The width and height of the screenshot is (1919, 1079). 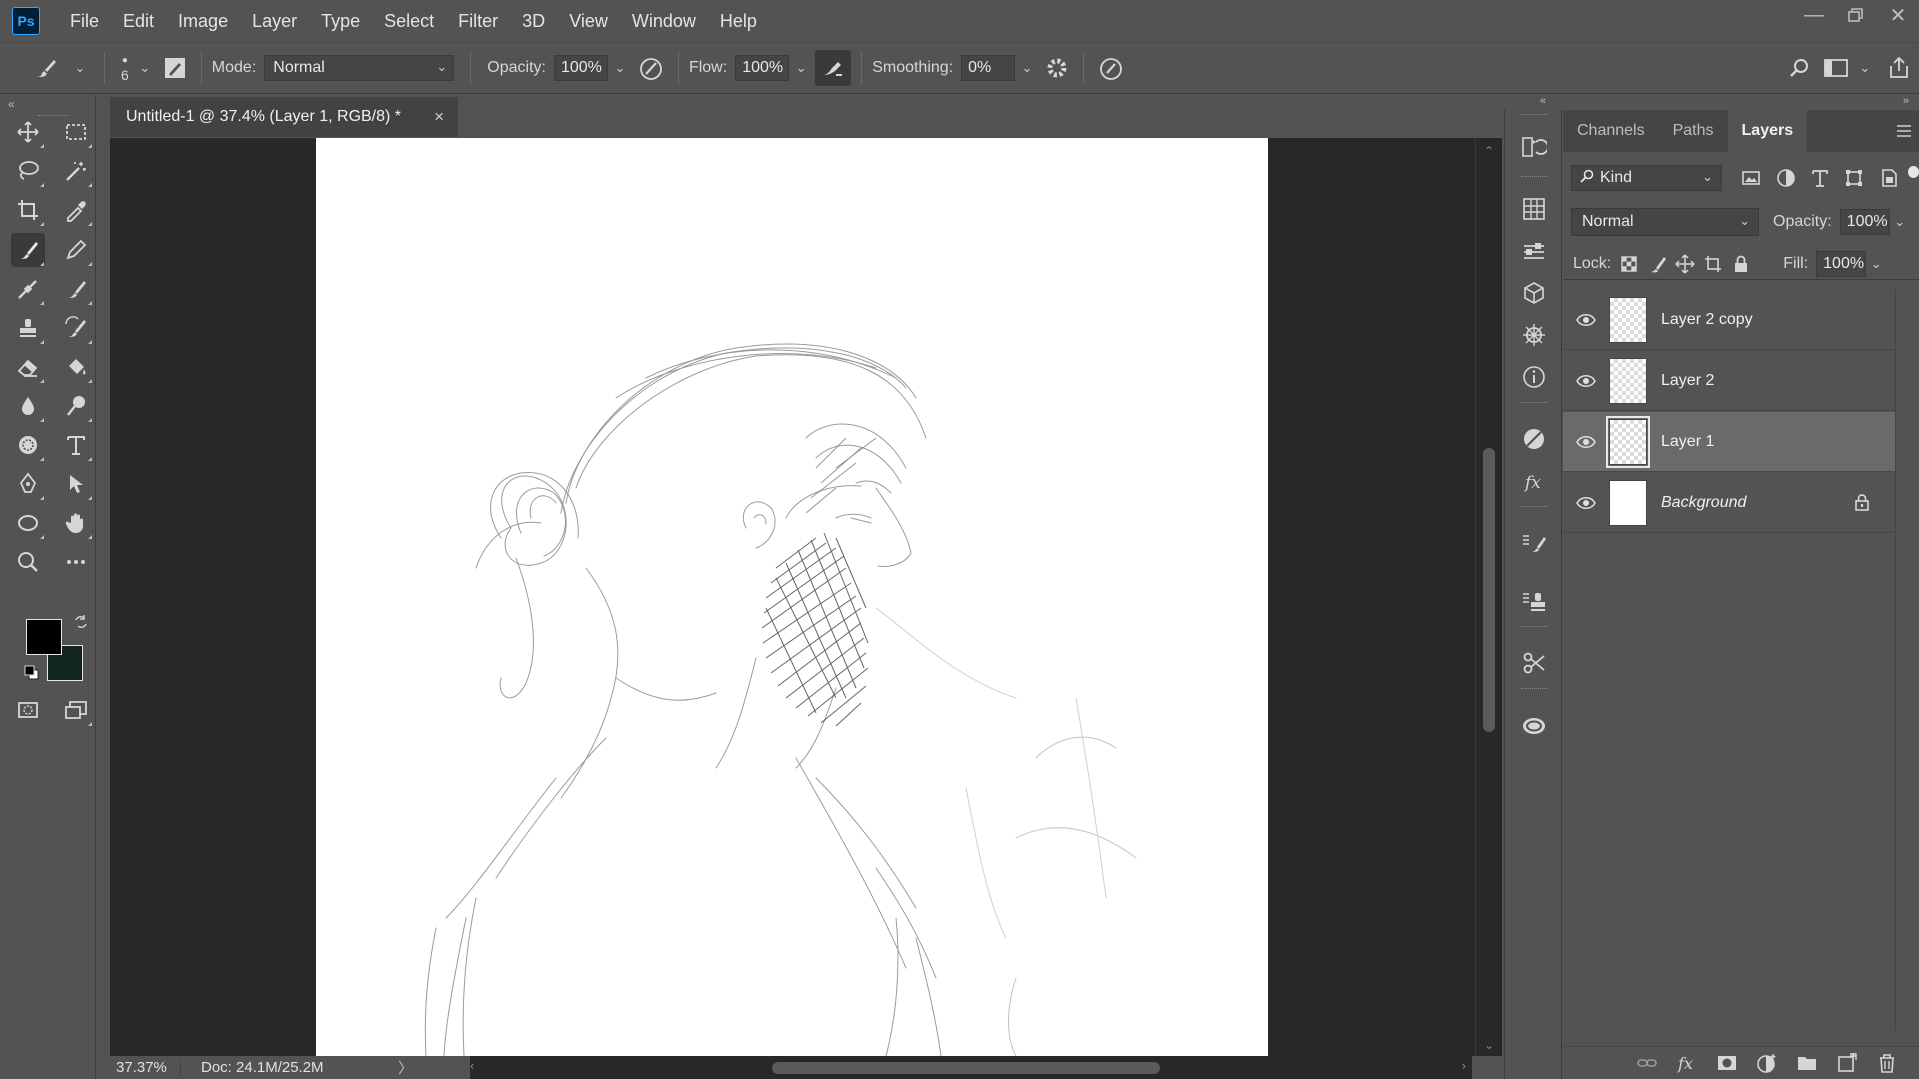 What do you see at coordinates (28, 210) in the screenshot?
I see `crop-tool-icon` at bounding box center [28, 210].